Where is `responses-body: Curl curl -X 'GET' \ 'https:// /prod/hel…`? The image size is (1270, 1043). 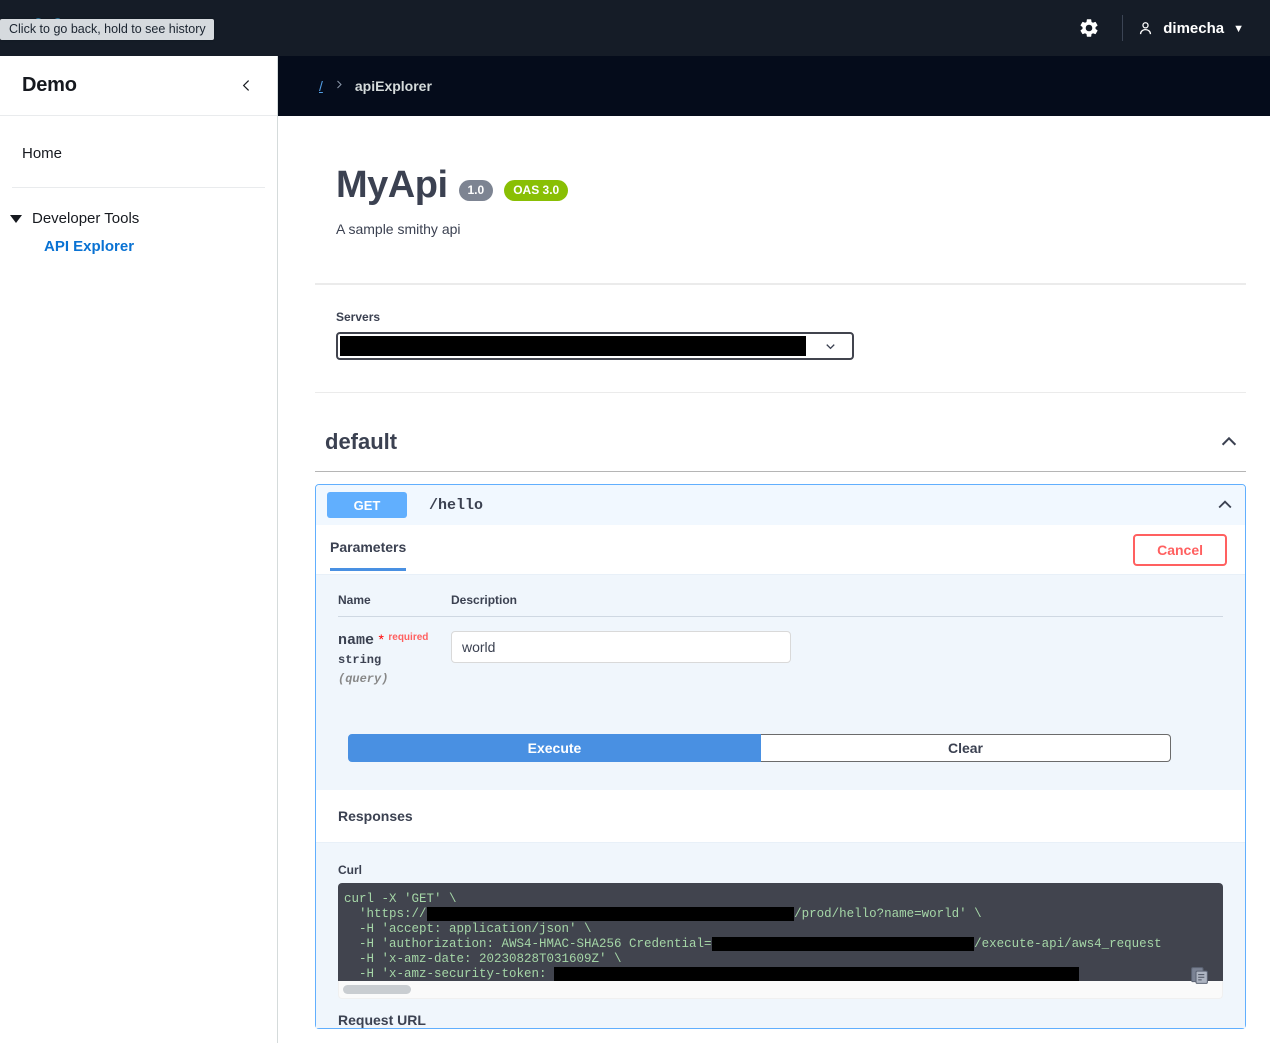 responses-body: Curl curl -X 'GET' \ 'https:// /prod/hel… is located at coordinates (780, 935).